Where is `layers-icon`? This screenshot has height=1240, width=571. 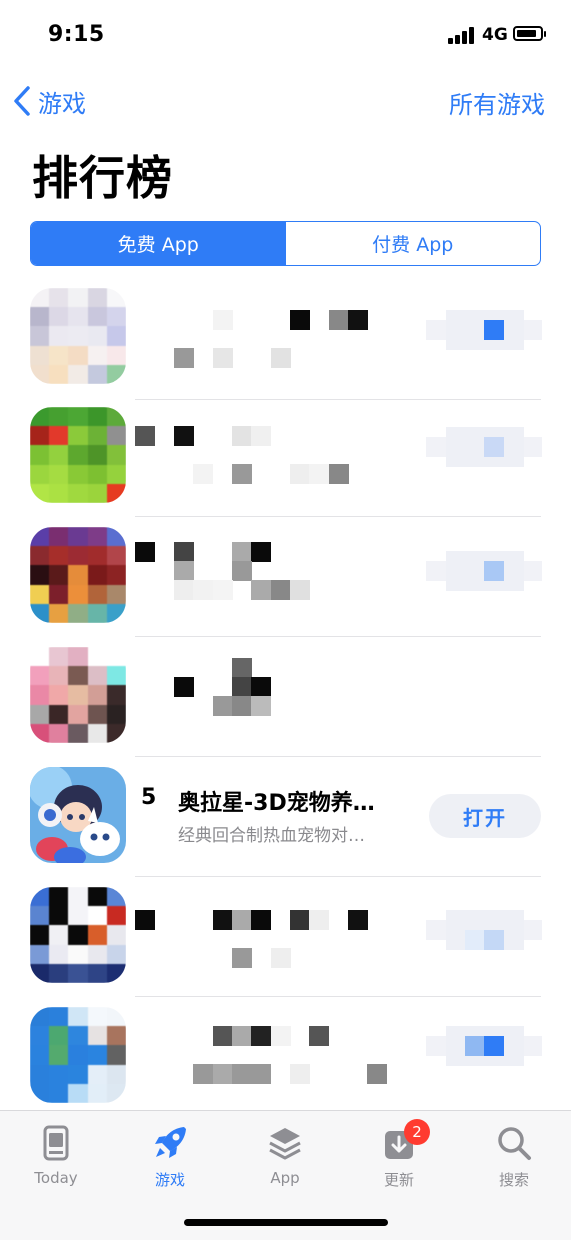
layers-icon is located at coordinates (285, 1144).